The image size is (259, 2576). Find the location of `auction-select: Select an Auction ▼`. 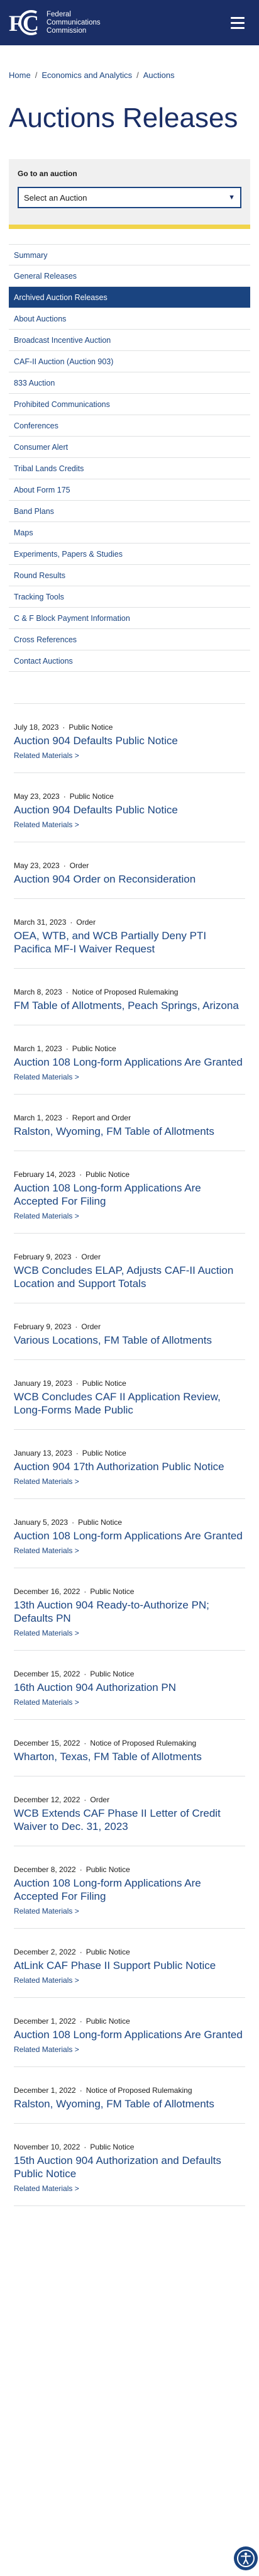

auction-select: Select an Auction ▼ is located at coordinates (129, 197).